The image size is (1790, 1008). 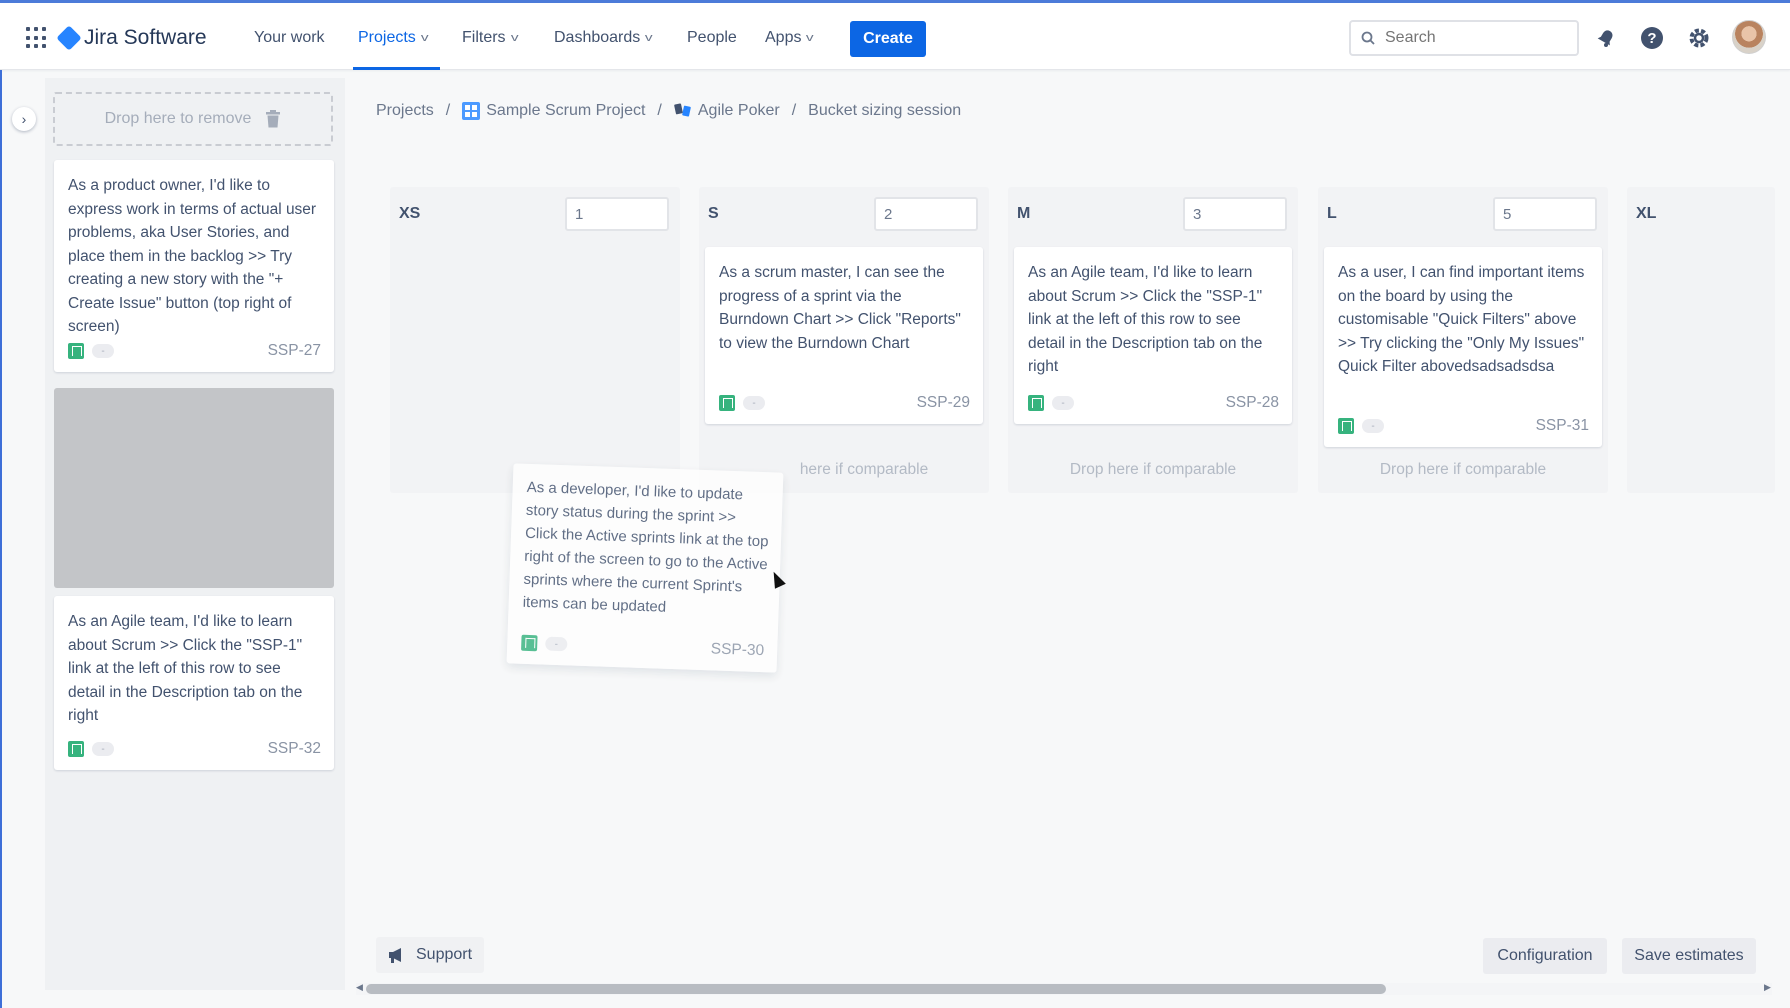 I want to click on card-footer: - SSP-27, so click(x=194, y=351).